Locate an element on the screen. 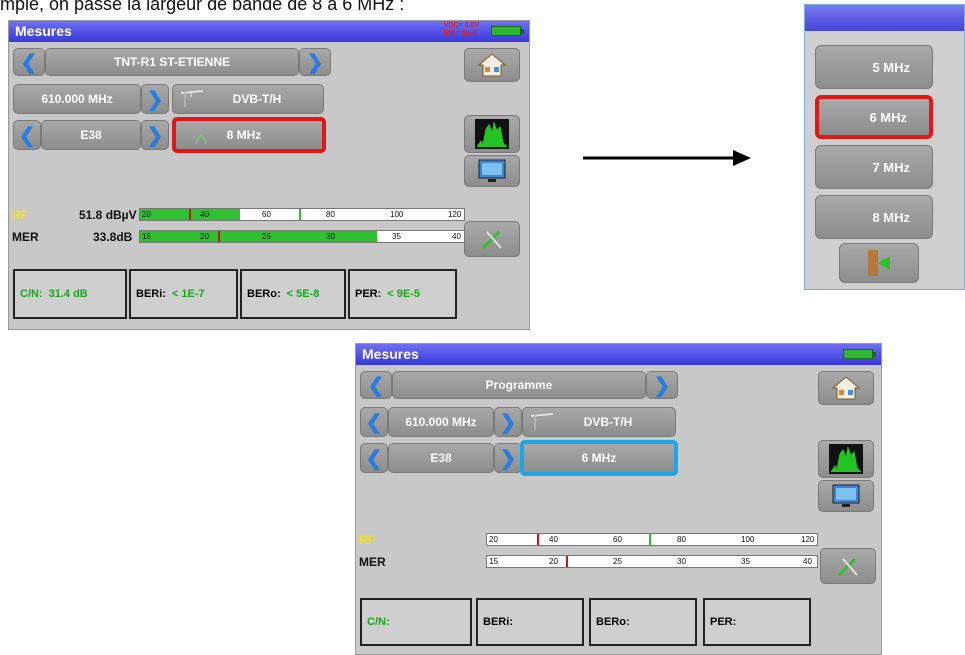  bero-box-2: BERo: is located at coordinates (643, 622).